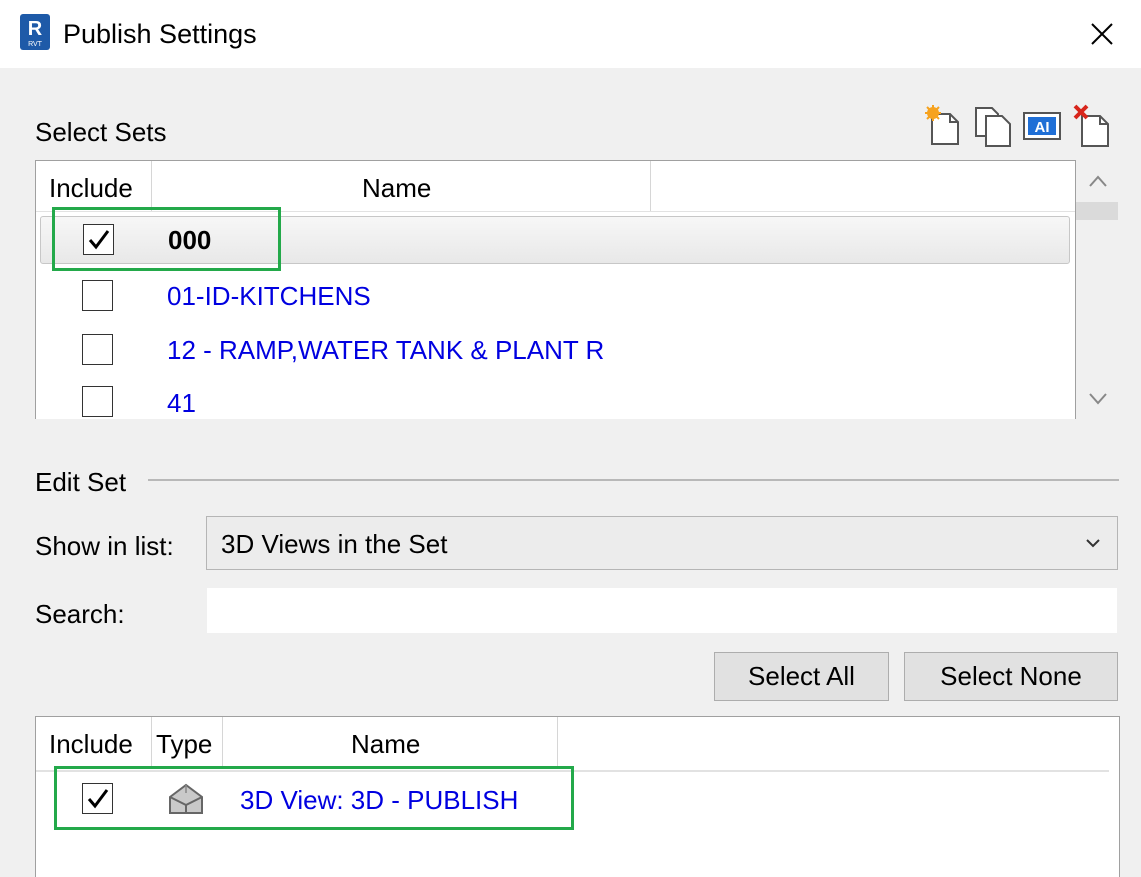 The image size is (1141, 877). What do you see at coordinates (186, 798) in the screenshot?
I see `3d-view-icon` at bounding box center [186, 798].